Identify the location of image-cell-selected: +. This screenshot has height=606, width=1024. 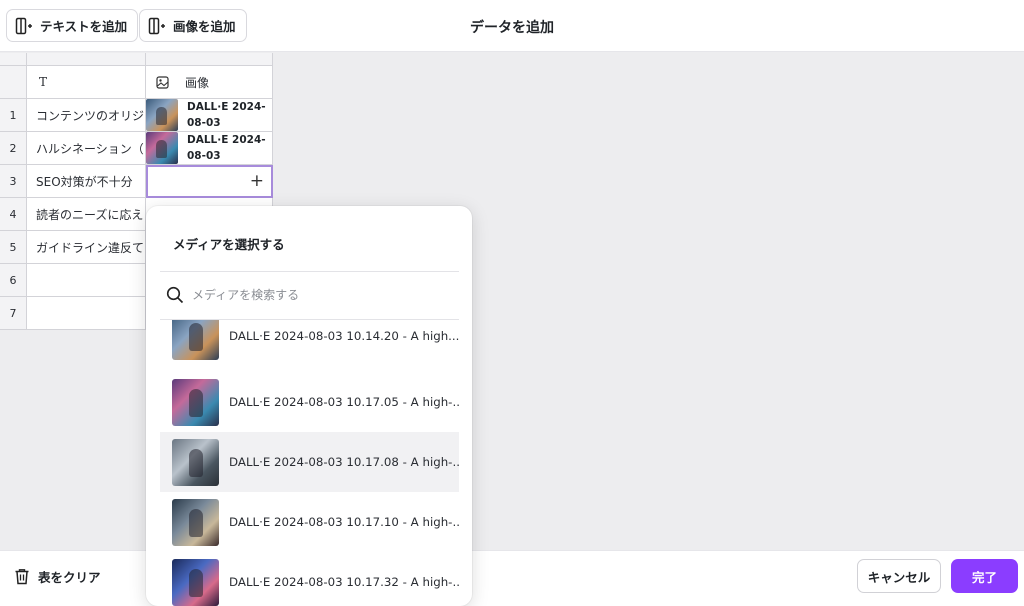
(209, 181).